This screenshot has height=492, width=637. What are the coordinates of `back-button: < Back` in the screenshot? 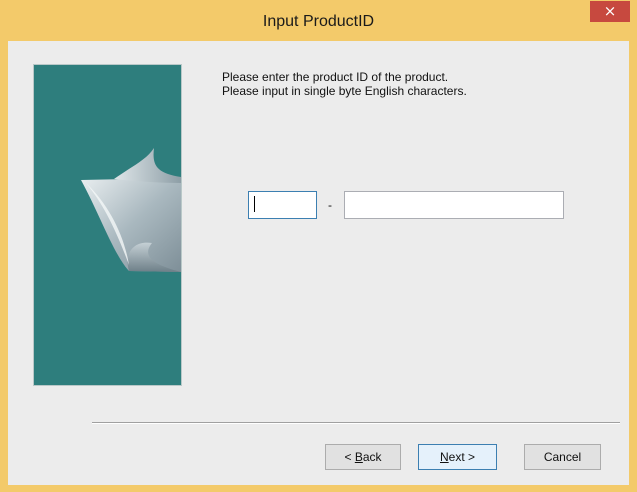 It's located at (363, 457).